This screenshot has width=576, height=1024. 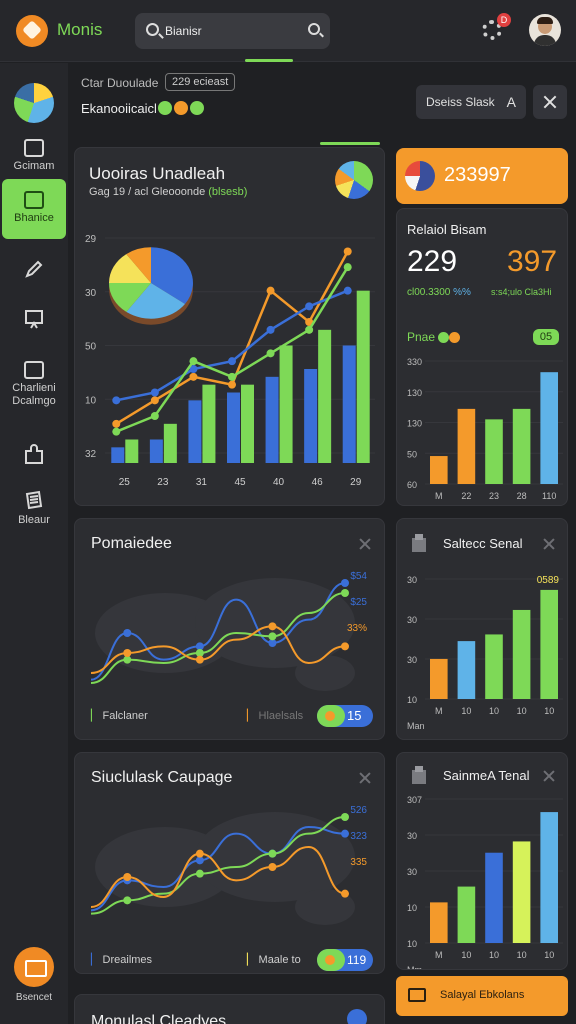 I want to click on legend-left-marker: ▏, so click(x=95, y=716).